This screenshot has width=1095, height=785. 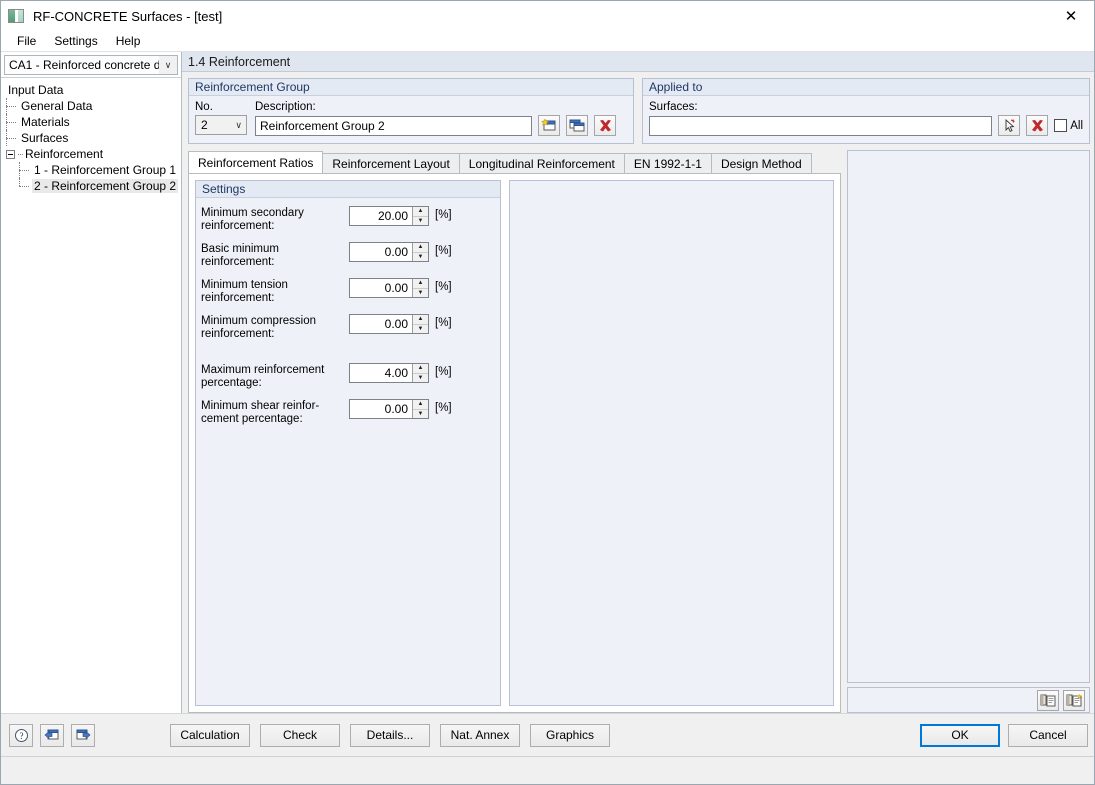 I want to click on cancel-button: Cancel, so click(x=1048, y=735).